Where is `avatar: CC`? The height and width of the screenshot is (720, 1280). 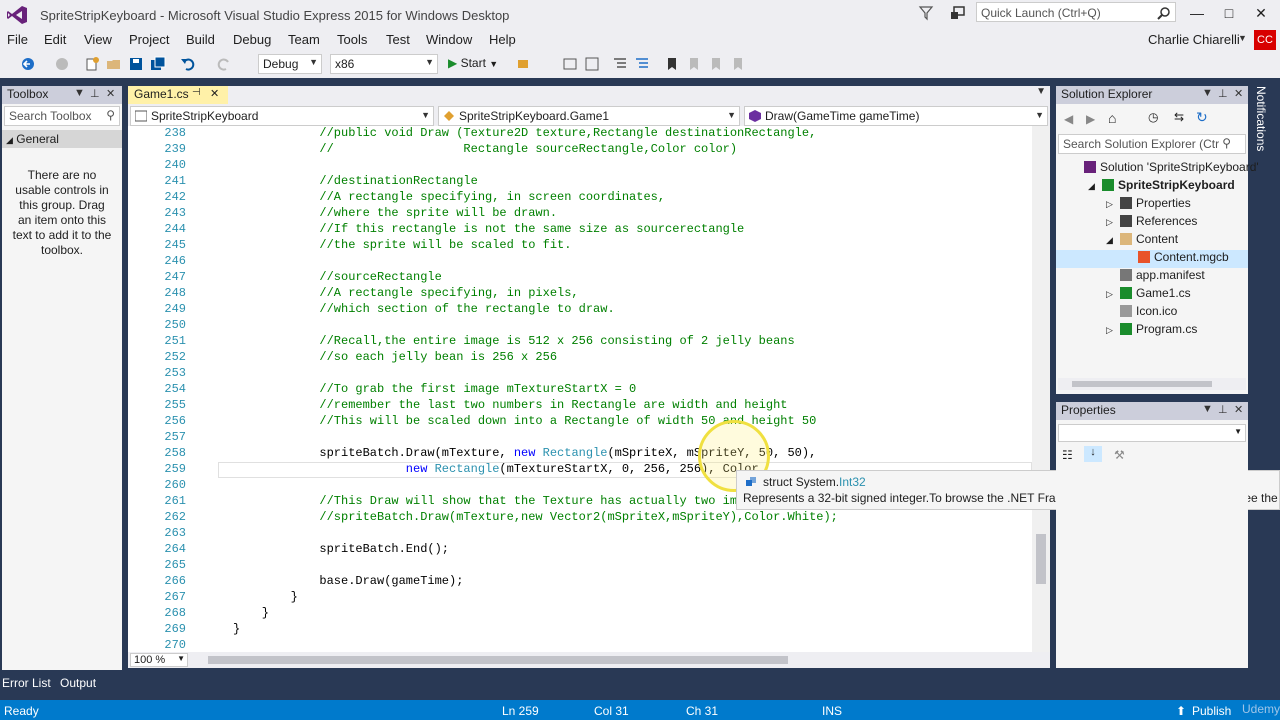
avatar: CC is located at coordinates (1265, 40).